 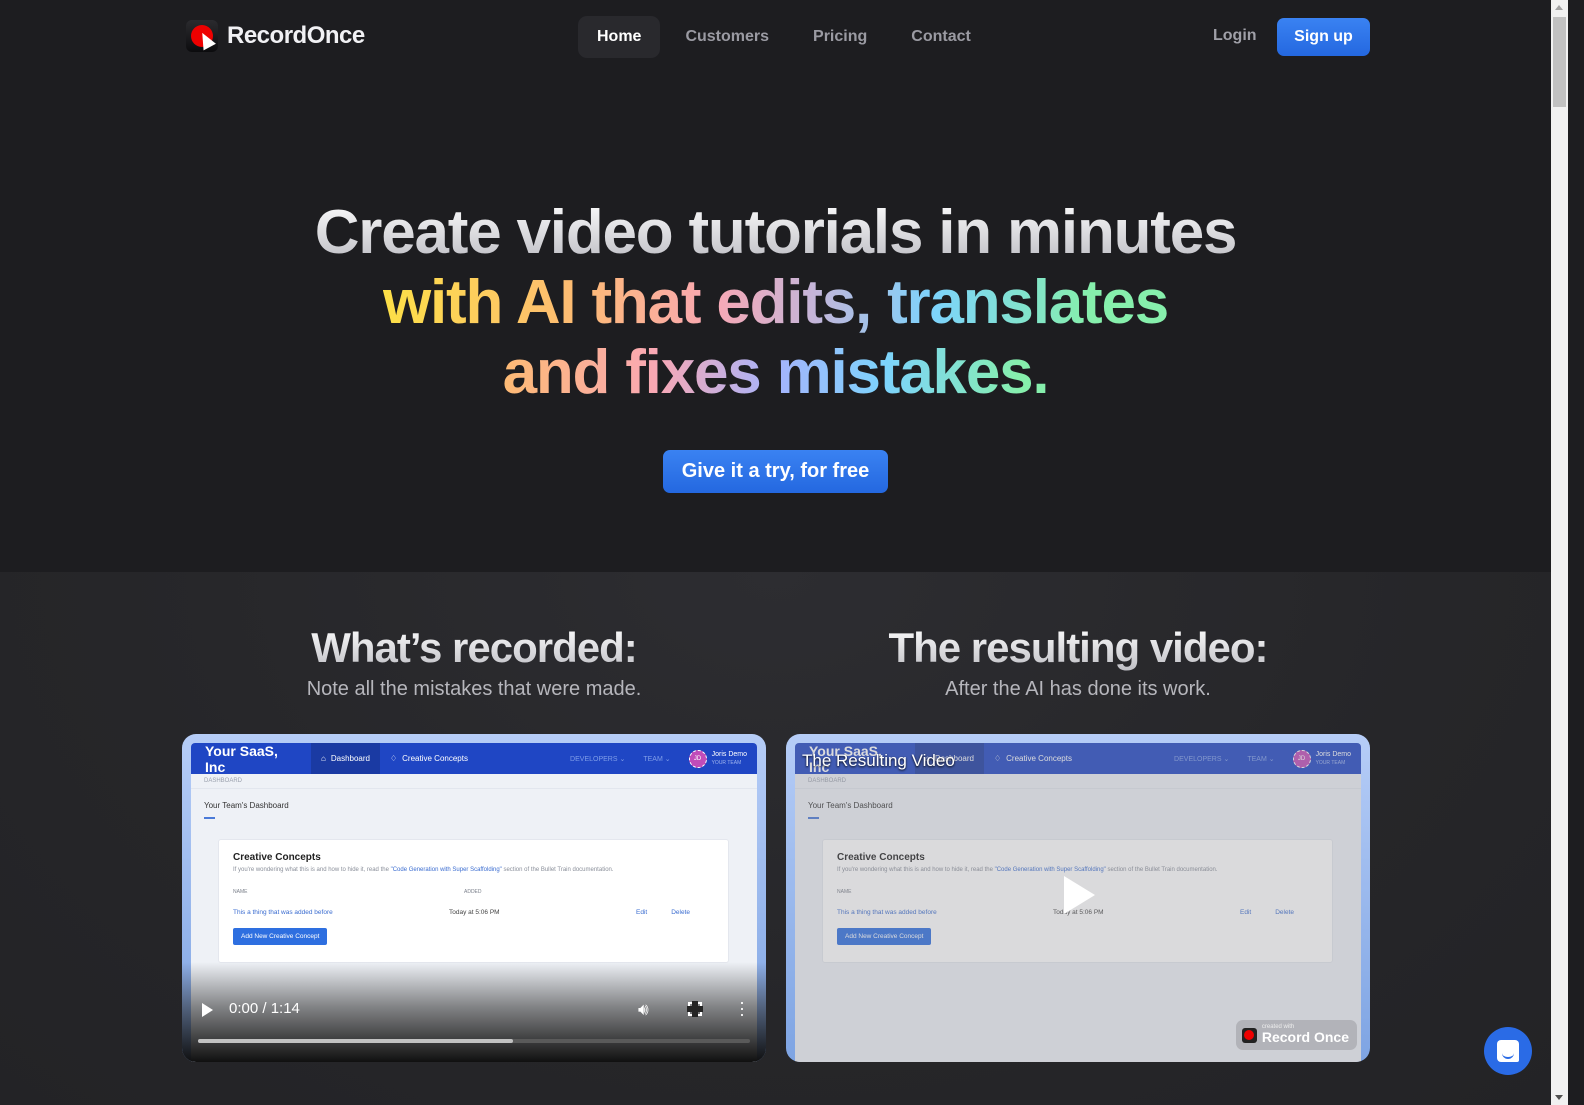 I want to click on more-options-icon: · · ·, so click(x=742, y=1008).